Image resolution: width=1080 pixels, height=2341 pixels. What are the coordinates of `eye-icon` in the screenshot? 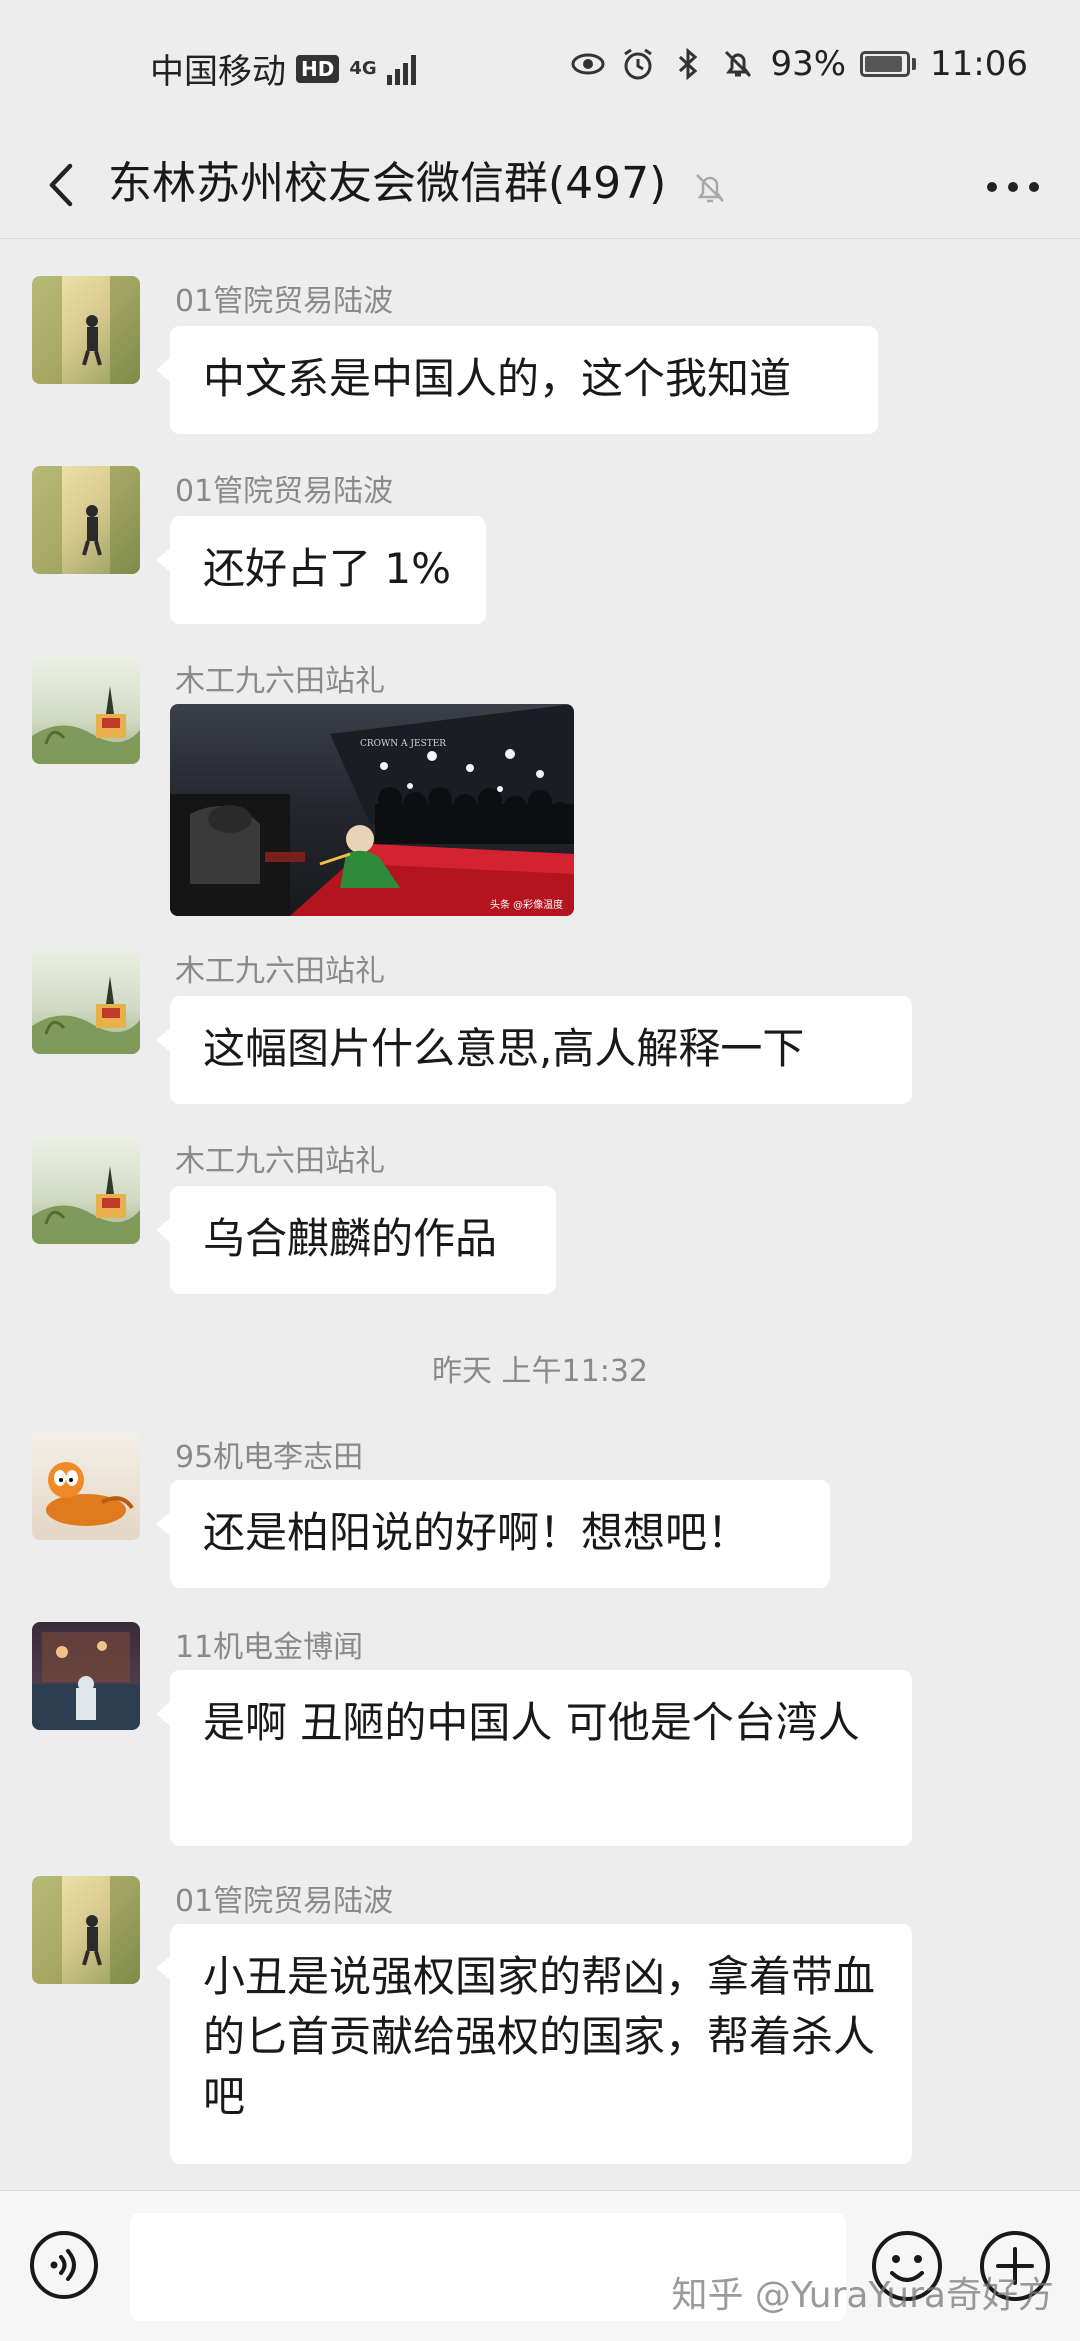 It's located at (588, 64).